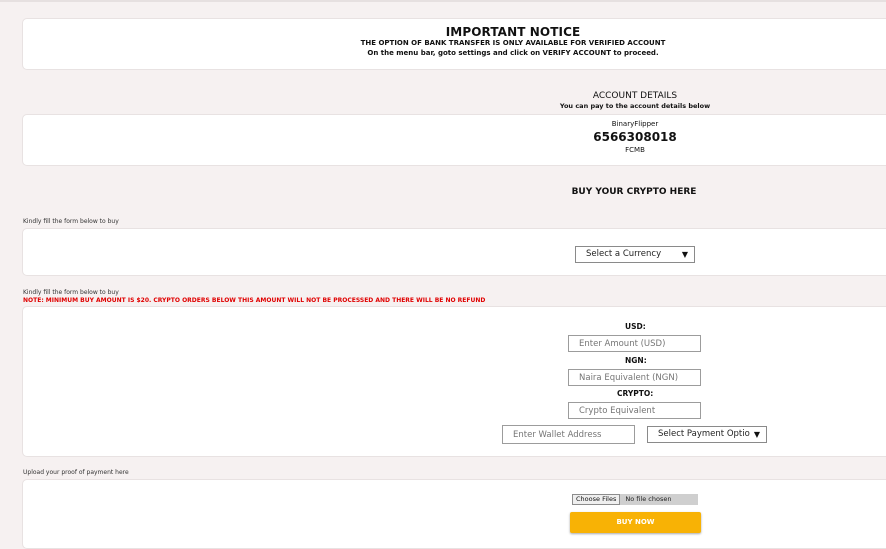 The height and width of the screenshot is (549, 886). Describe the element at coordinates (71, 292) in the screenshot. I see `form-hint-2: Kindly fill the form below to buy` at that location.